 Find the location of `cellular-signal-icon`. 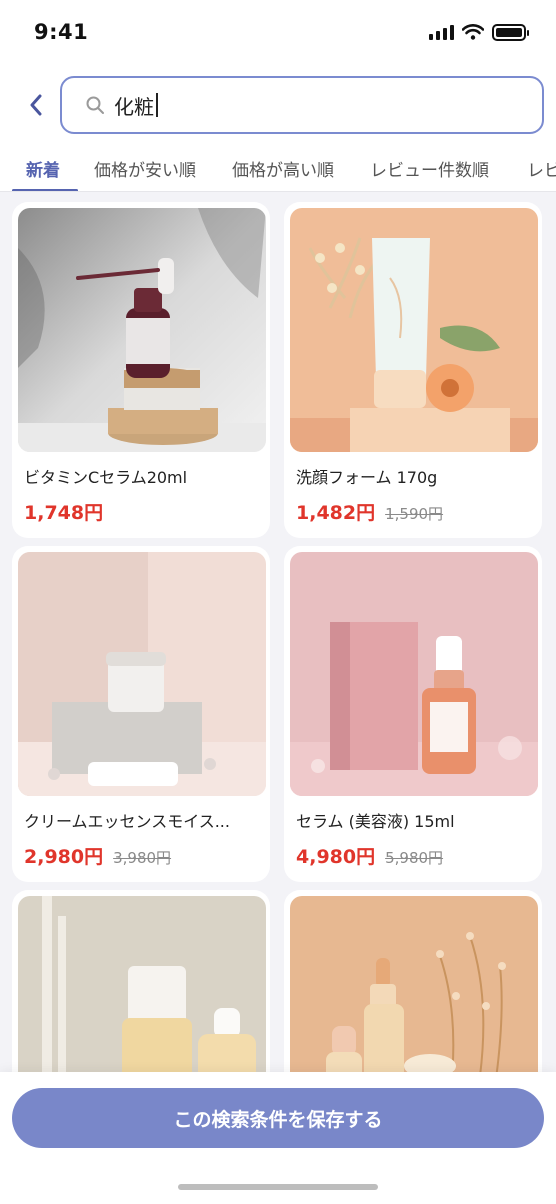

cellular-signal-icon is located at coordinates (441, 32).